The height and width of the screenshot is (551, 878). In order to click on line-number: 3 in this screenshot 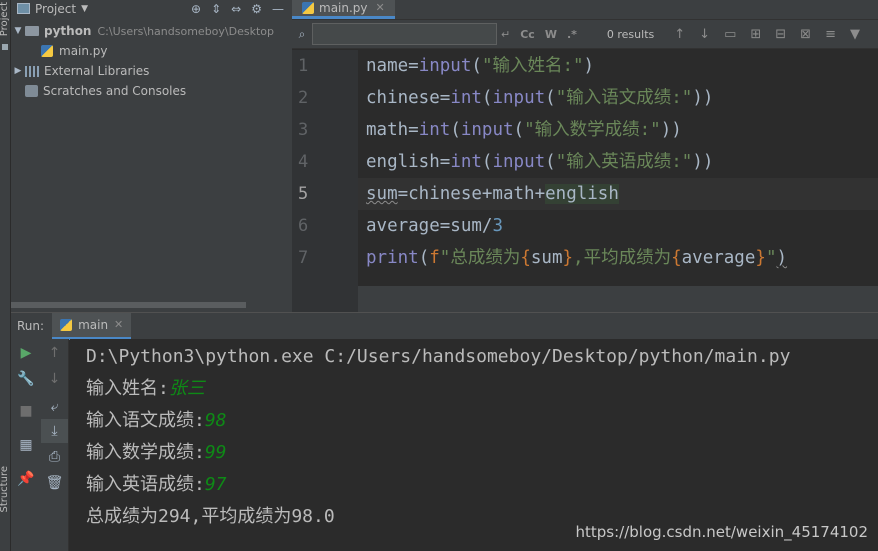, I will do `click(303, 130)`.